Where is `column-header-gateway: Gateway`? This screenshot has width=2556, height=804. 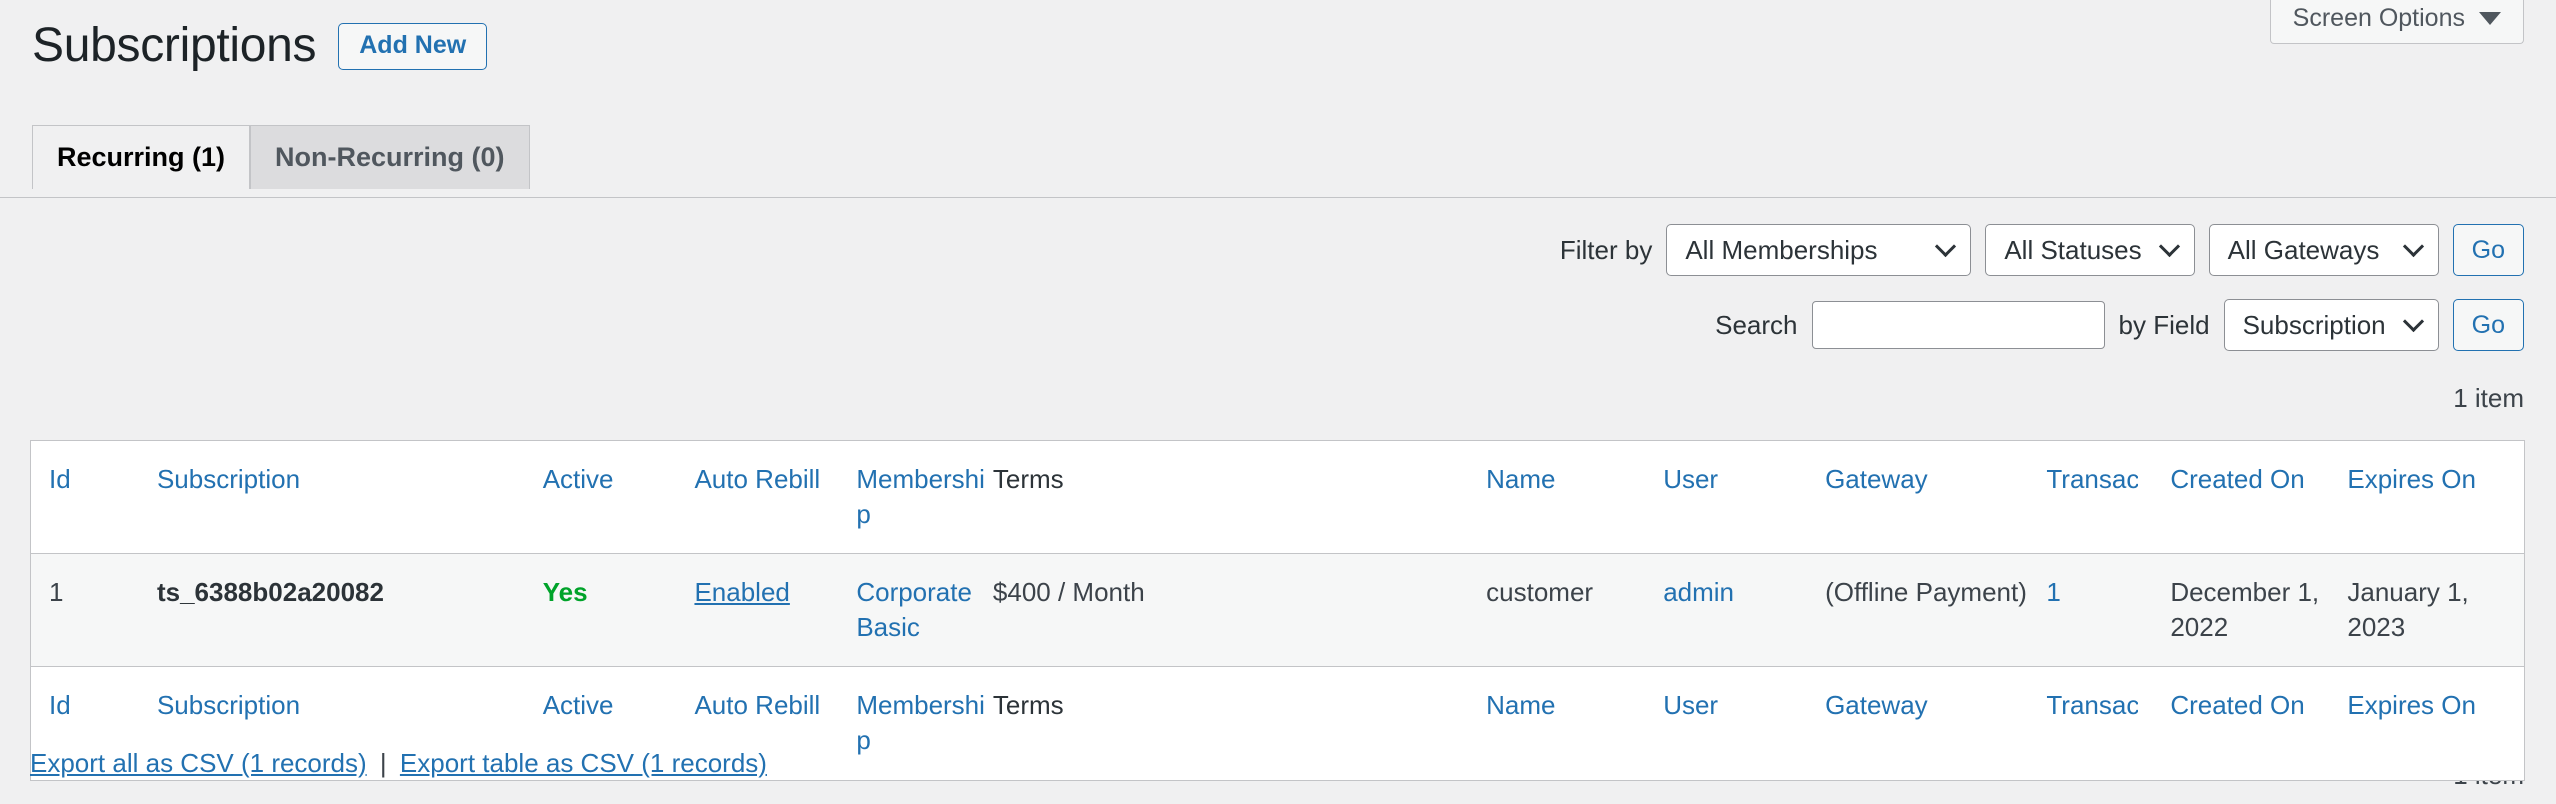 column-header-gateway: Gateway is located at coordinates (1936, 497).